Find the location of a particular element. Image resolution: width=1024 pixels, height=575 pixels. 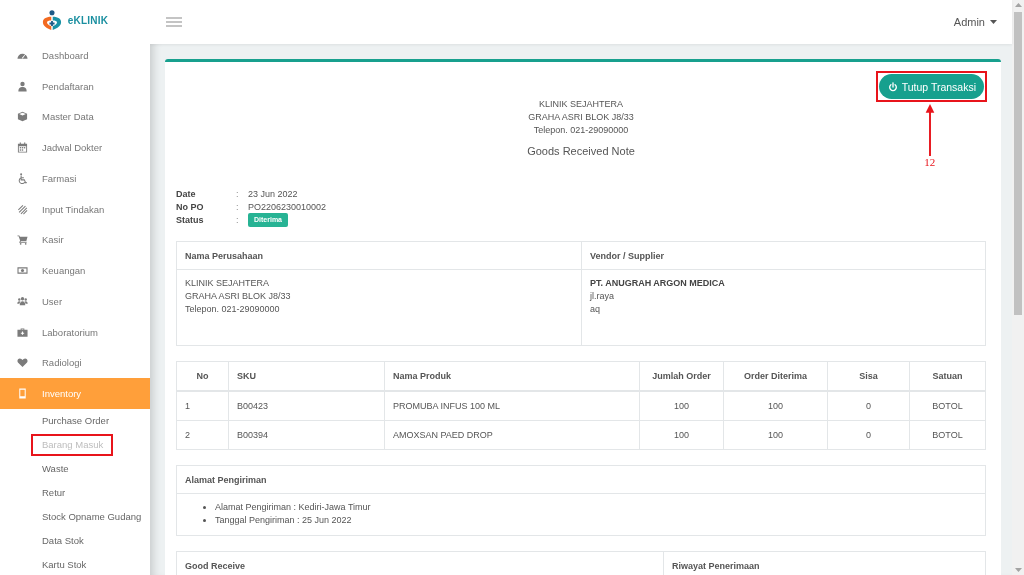

party-detail-line: jl.raya is located at coordinates (602, 296).